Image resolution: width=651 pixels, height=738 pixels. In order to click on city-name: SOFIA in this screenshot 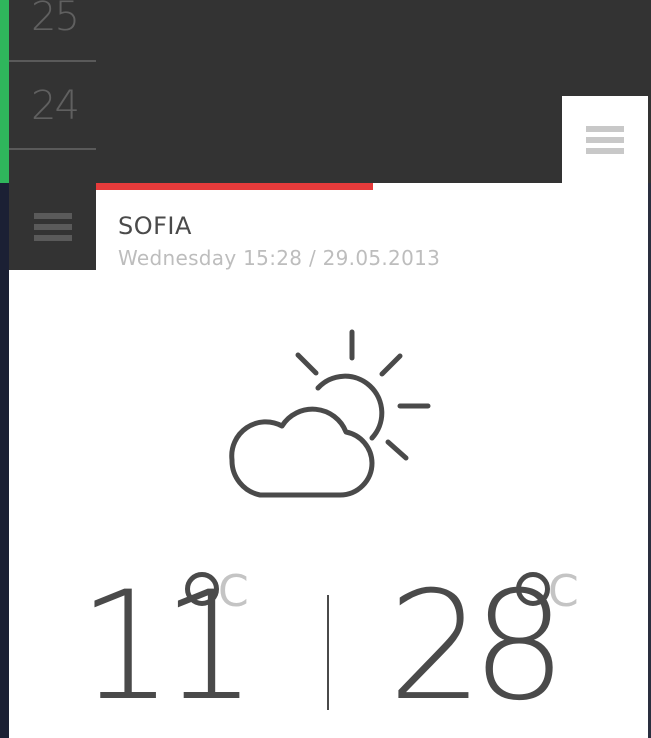, I will do `click(155, 226)`.